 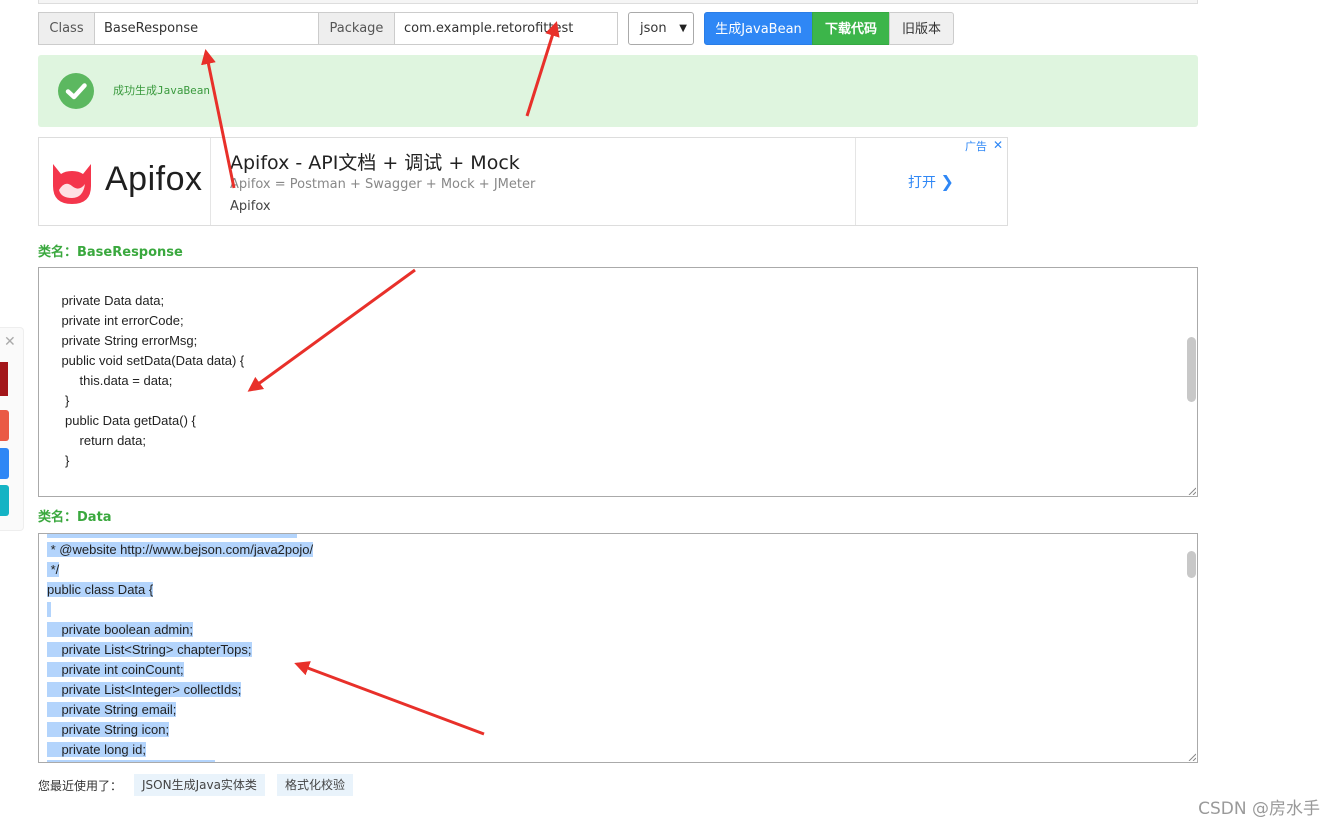 What do you see at coordinates (96, 749) in the screenshot?
I see `code-line: private long id;` at bounding box center [96, 749].